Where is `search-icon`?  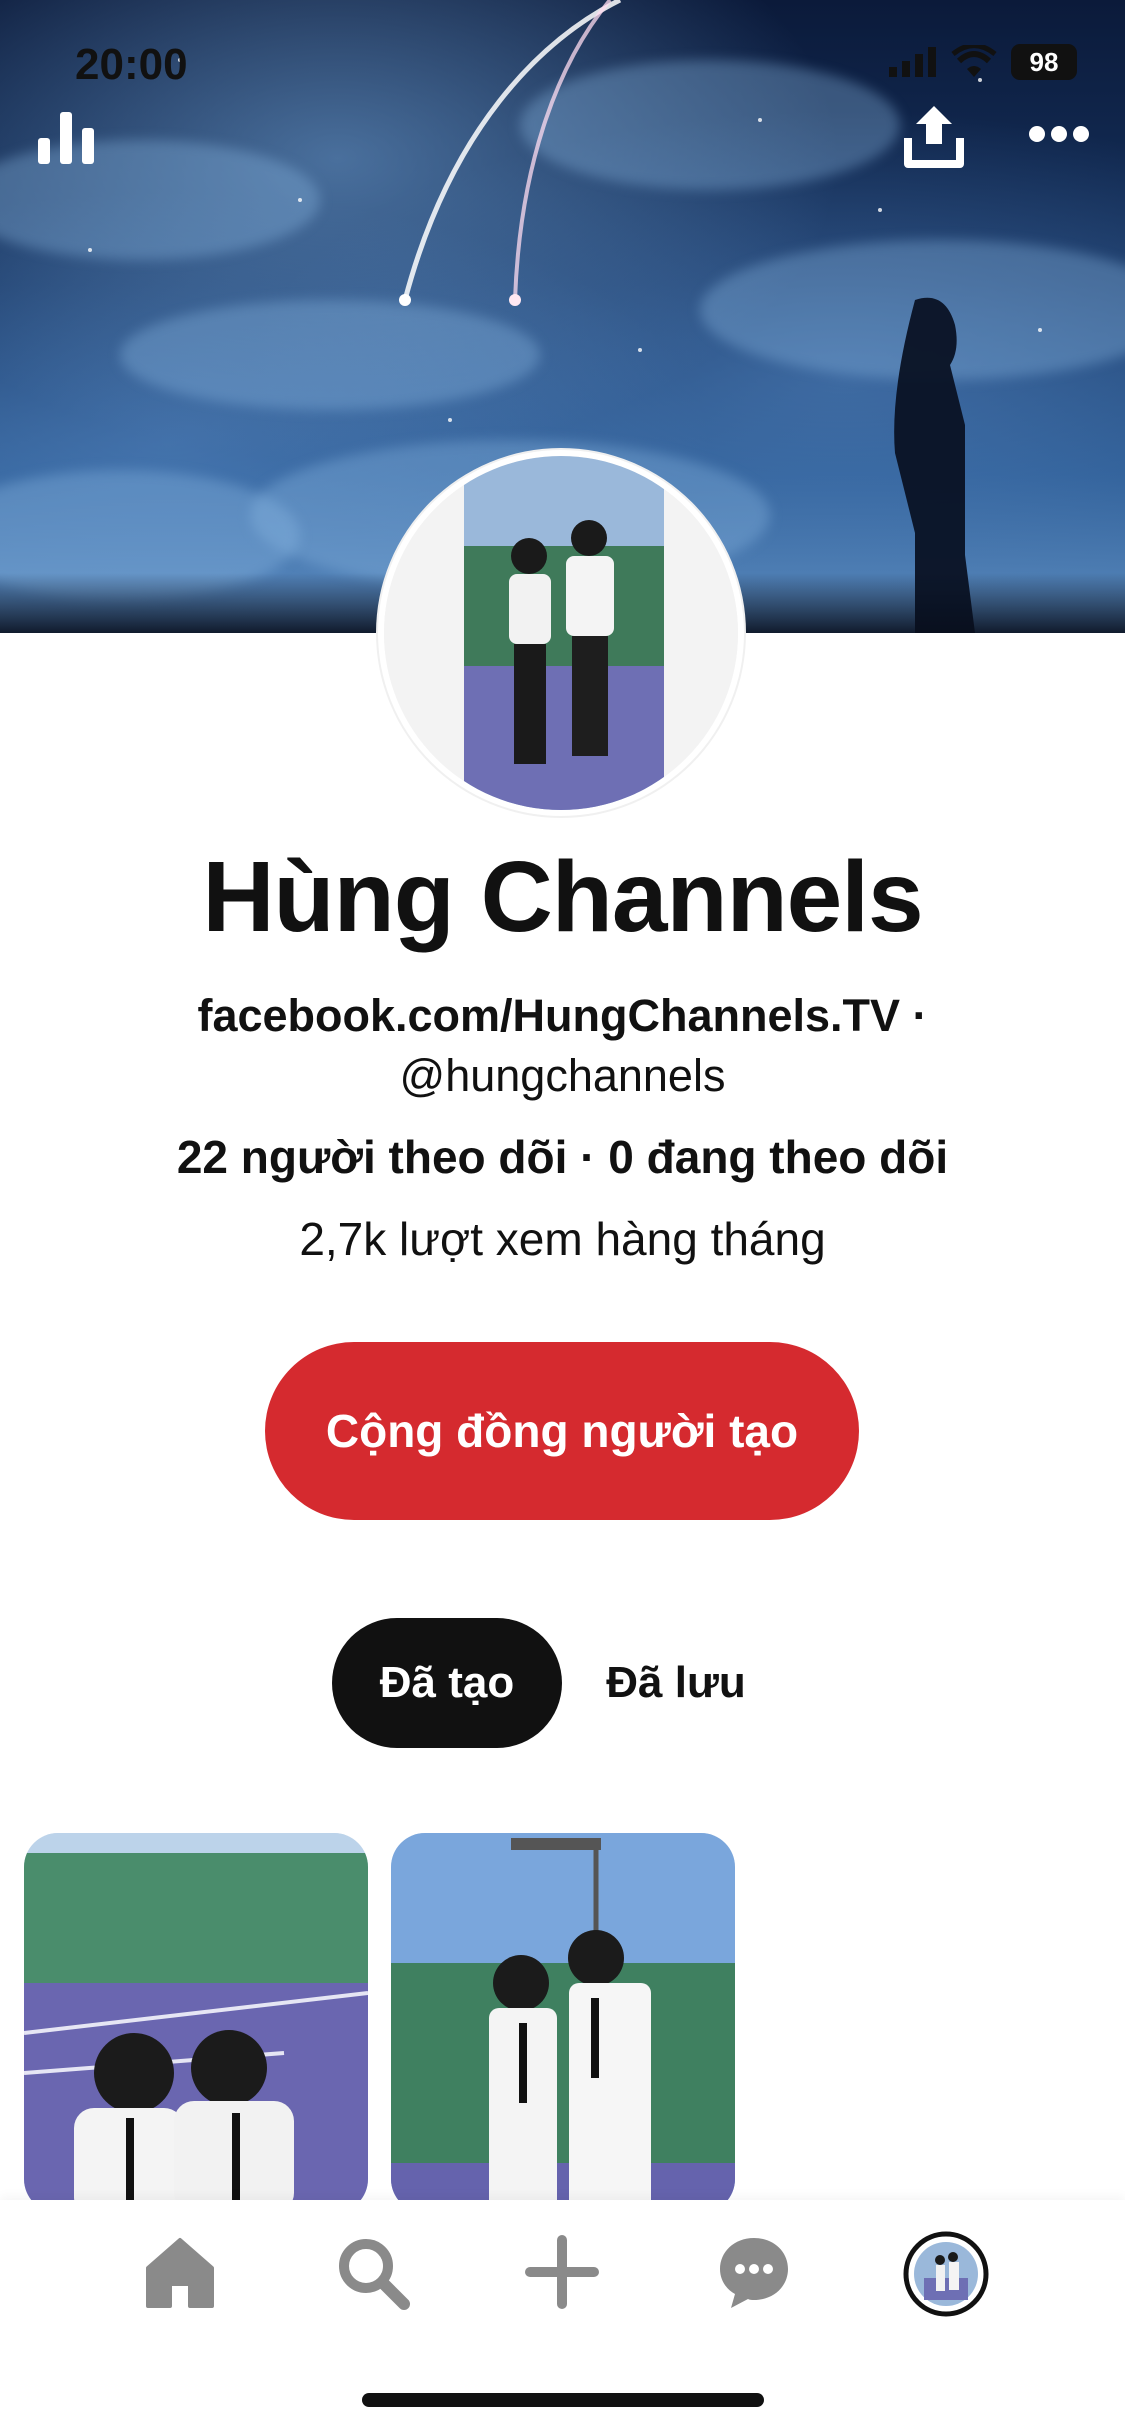
search-icon is located at coordinates (372, 2272).